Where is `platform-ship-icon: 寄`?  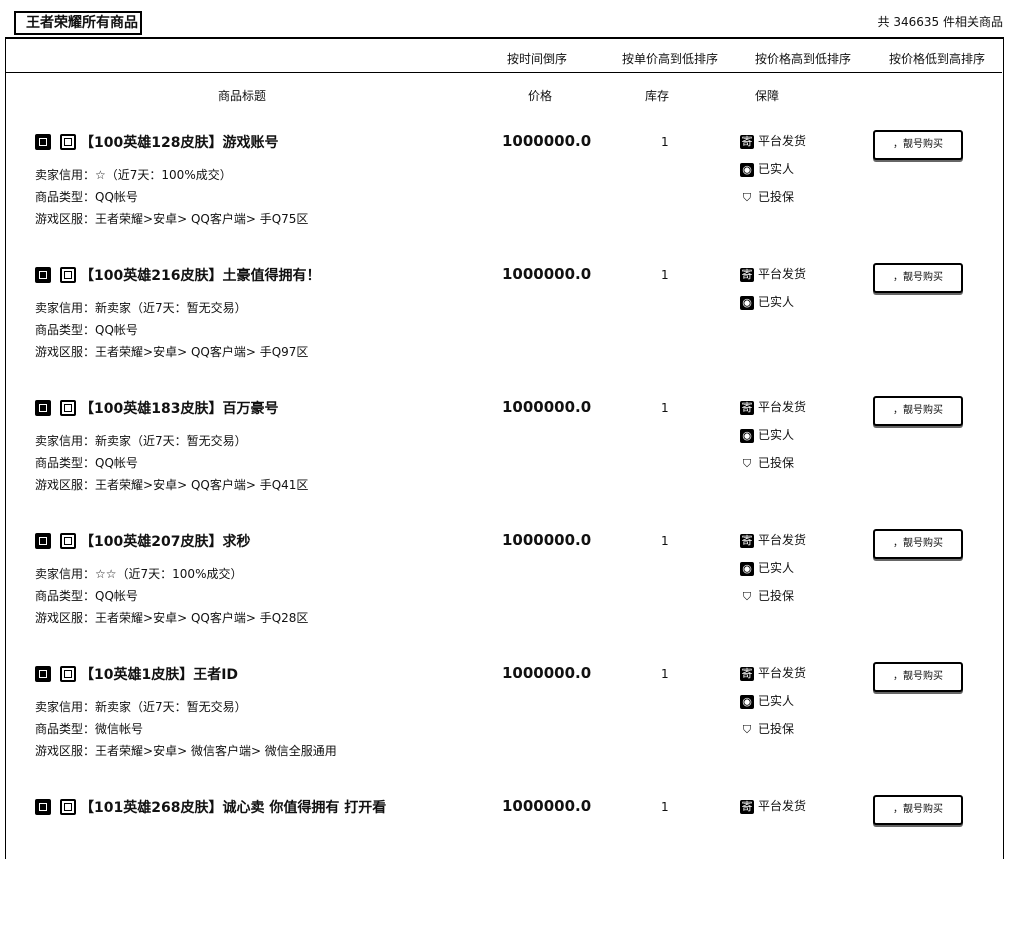 platform-ship-icon: 寄 is located at coordinates (747, 673).